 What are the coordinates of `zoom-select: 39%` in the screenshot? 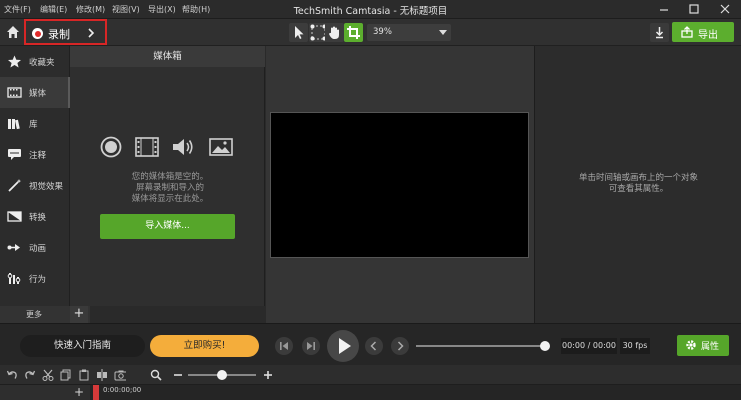 It's located at (409, 32).